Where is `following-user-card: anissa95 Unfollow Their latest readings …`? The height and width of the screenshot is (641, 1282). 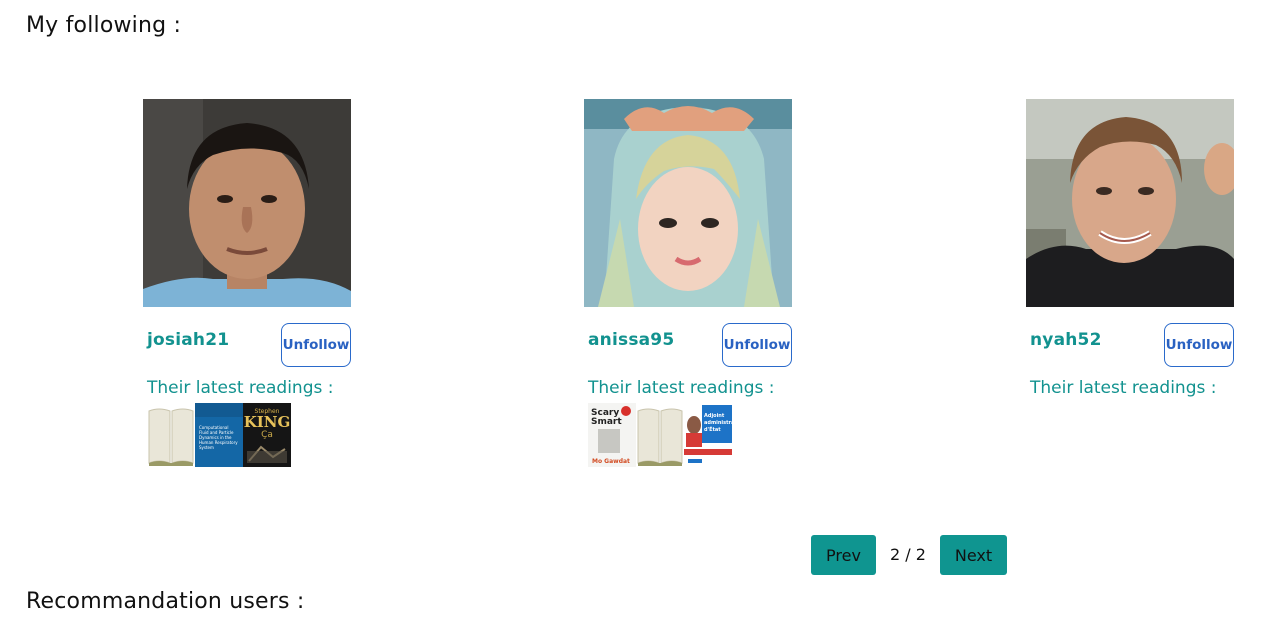 following-user-card: anissa95 Unfollow Their latest readings … is located at coordinates (689, 289).